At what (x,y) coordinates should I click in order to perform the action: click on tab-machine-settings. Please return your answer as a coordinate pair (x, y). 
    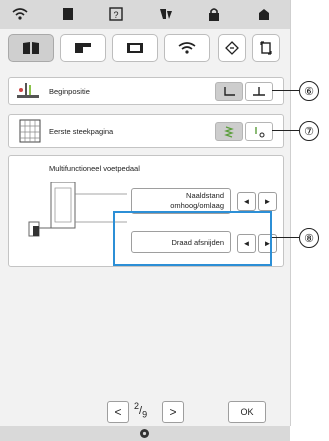
    Looking at the image, I should click on (31, 48).